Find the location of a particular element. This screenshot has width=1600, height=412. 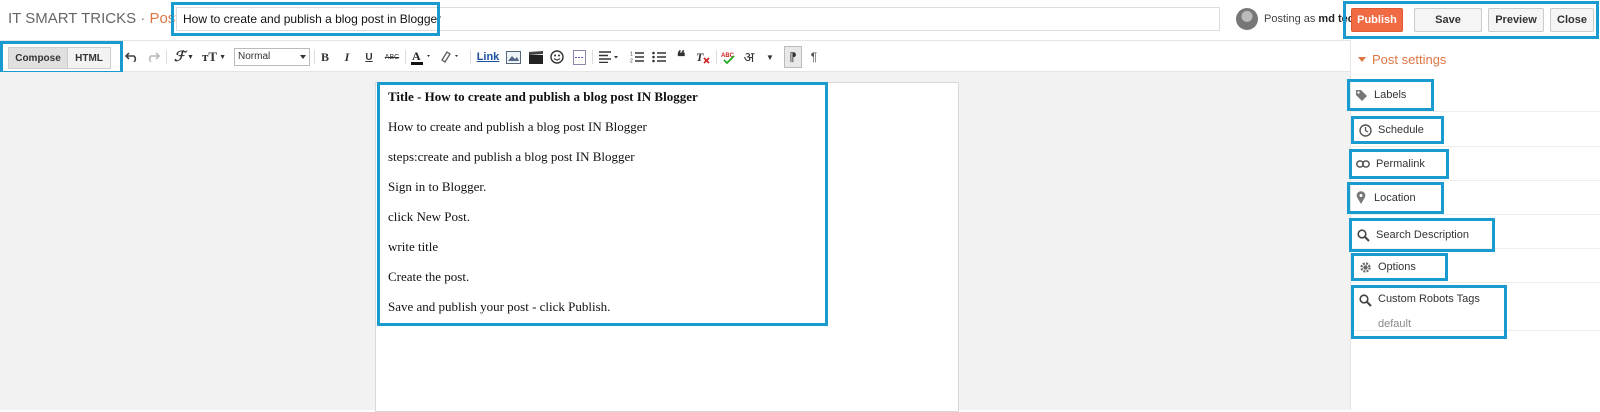

sidebar-item-label: Schedule is located at coordinates (1401, 130).